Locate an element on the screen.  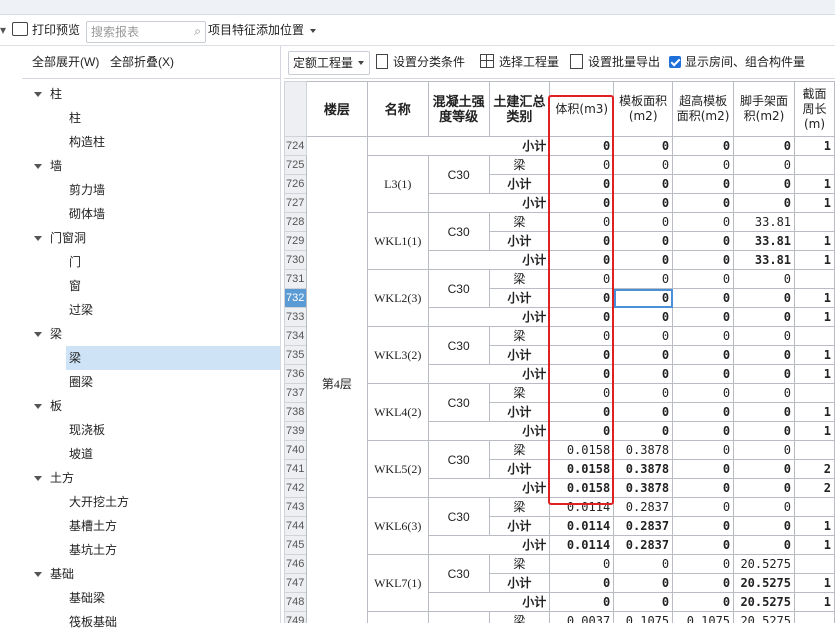
chevron-down-icon: ▾ is located at coordinates (3, 30).